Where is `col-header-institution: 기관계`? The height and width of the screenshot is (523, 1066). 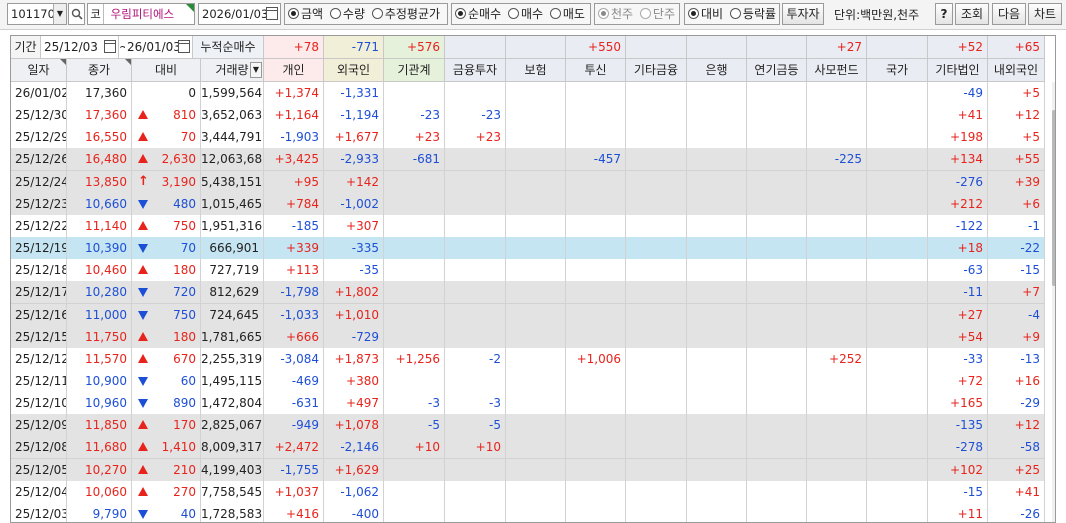
col-header-institution: 기관계 is located at coordinates (414, 70).